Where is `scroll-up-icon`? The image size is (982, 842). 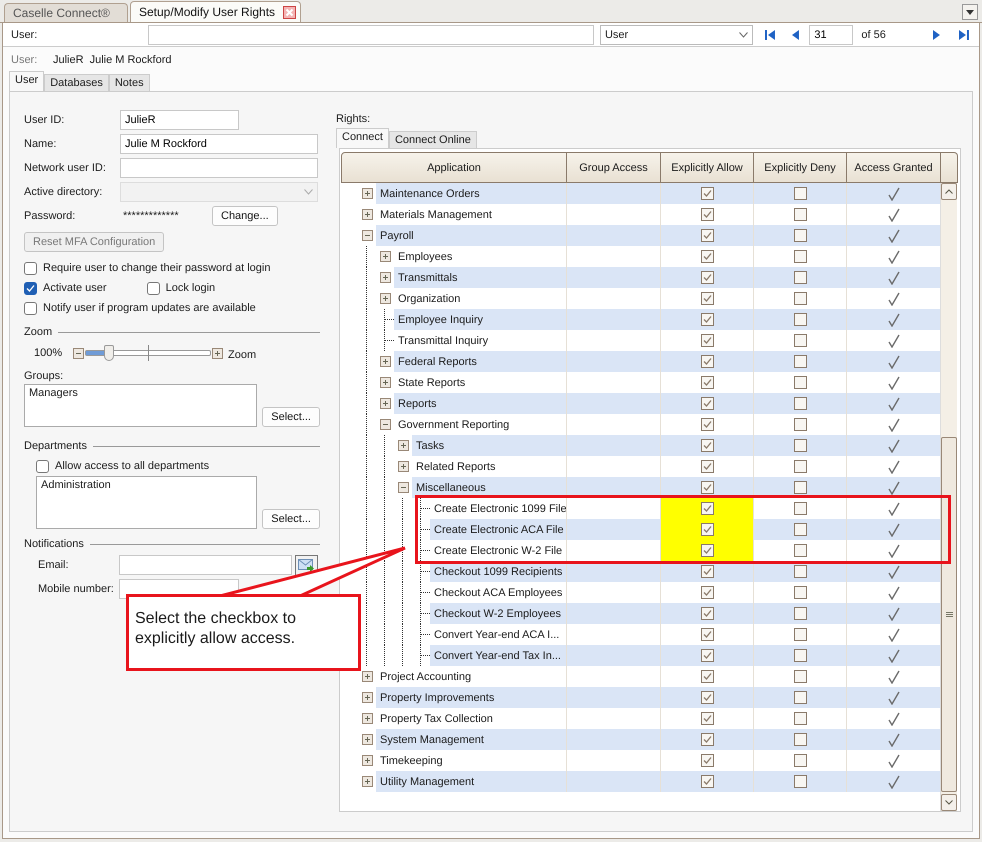
scroll-up-icon is located at coordinates (949, 191).